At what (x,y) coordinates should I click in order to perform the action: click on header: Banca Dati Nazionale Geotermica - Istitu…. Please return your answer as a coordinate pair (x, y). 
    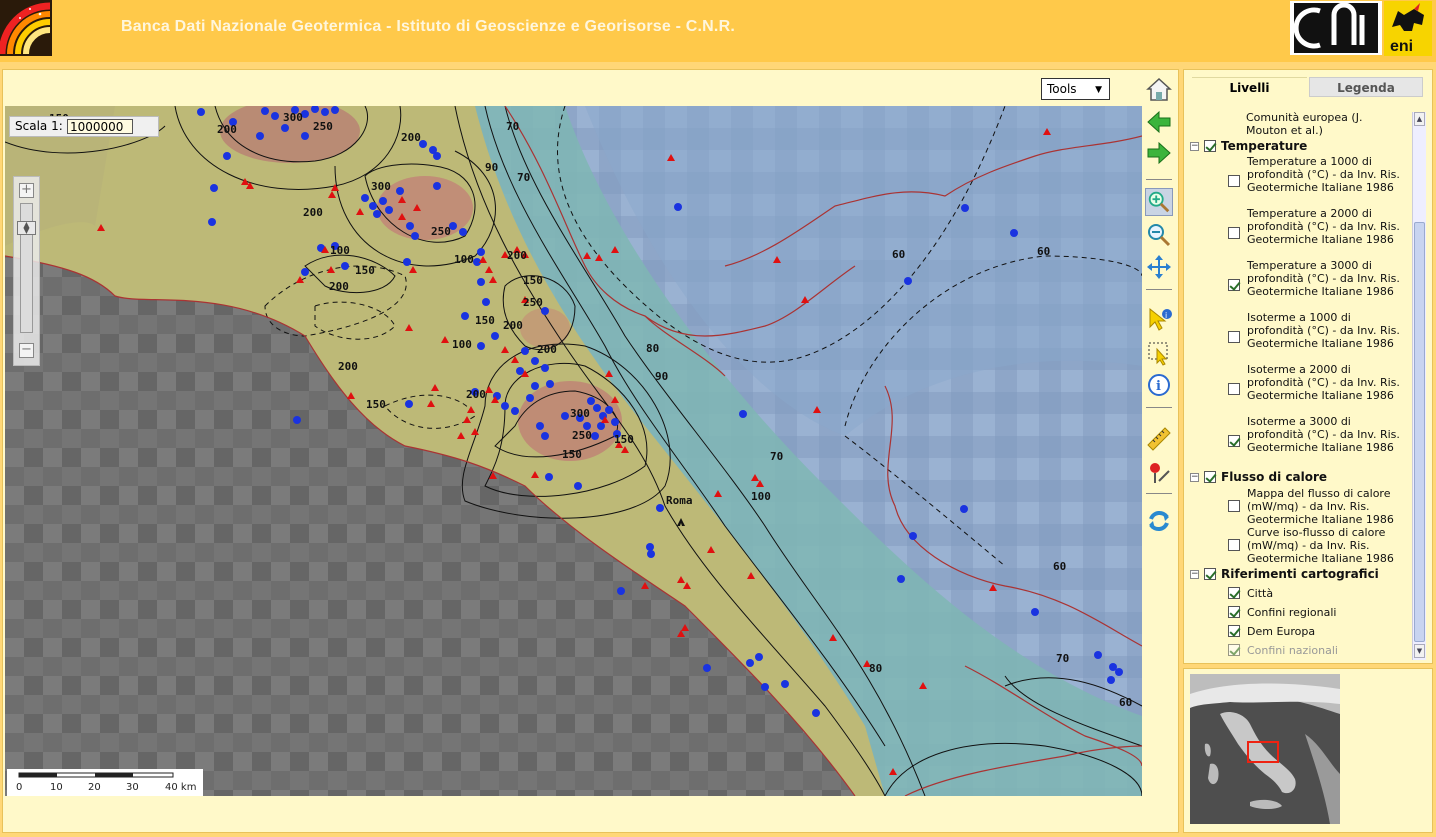
    Looking at the image, I should click on (718, 31).